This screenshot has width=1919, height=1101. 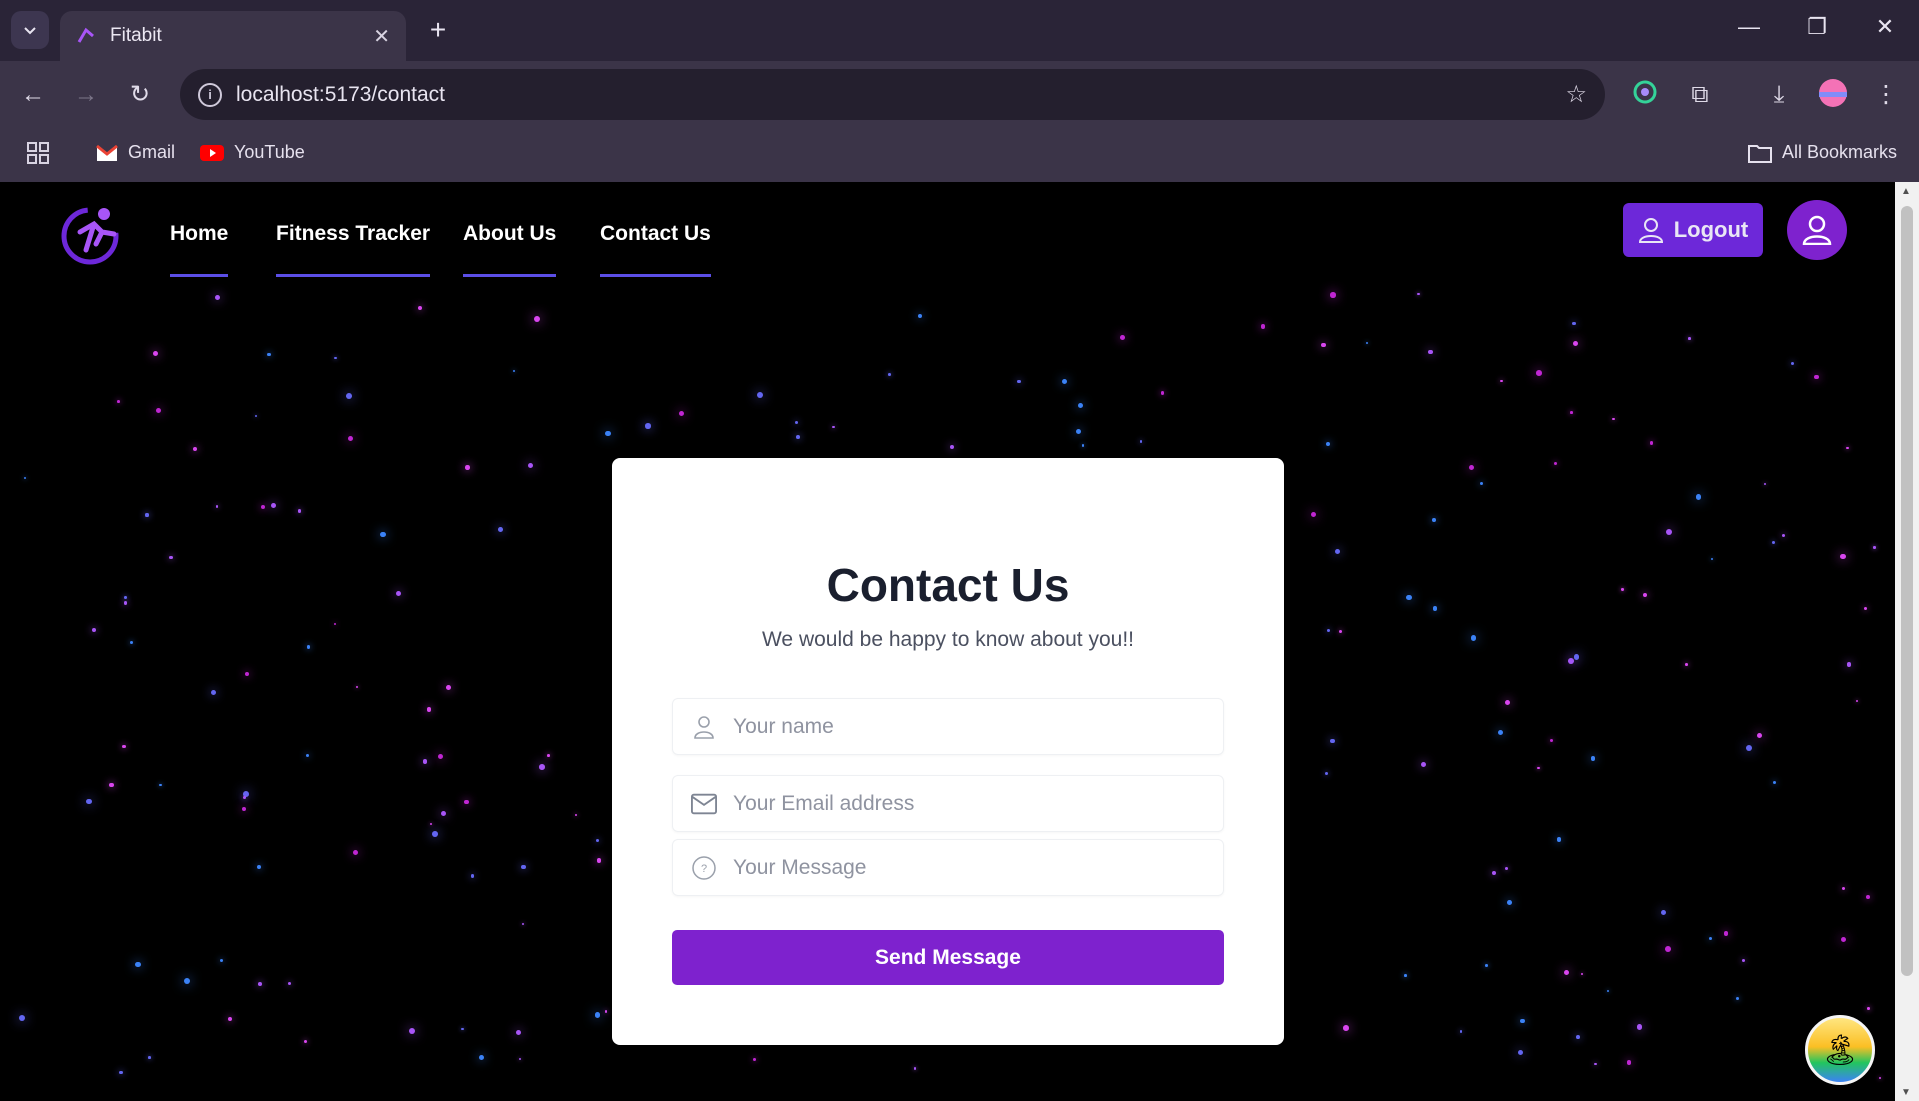 What do you see at coordinates (135, 152) in the screenshot?
I see `bookmark-gmail: Gmail` at bounding box center [135, 152].